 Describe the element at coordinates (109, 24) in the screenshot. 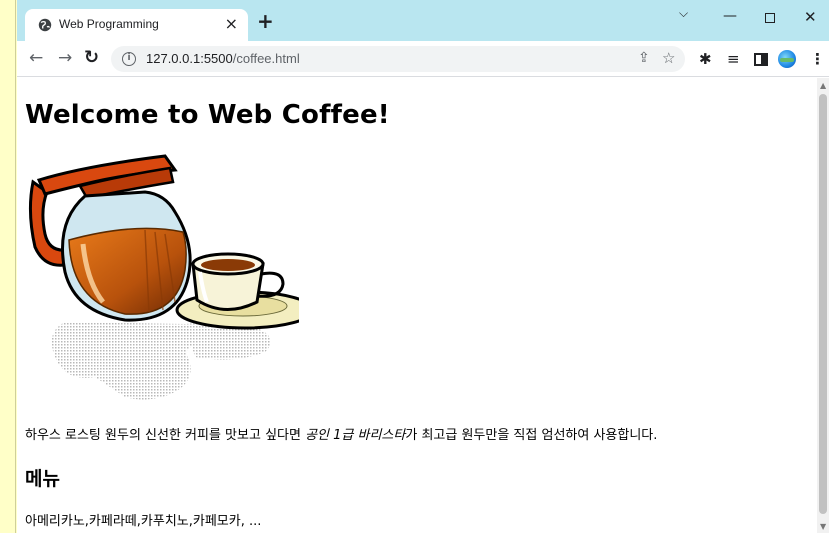

I see `tab-title: Web Programming` at that location.